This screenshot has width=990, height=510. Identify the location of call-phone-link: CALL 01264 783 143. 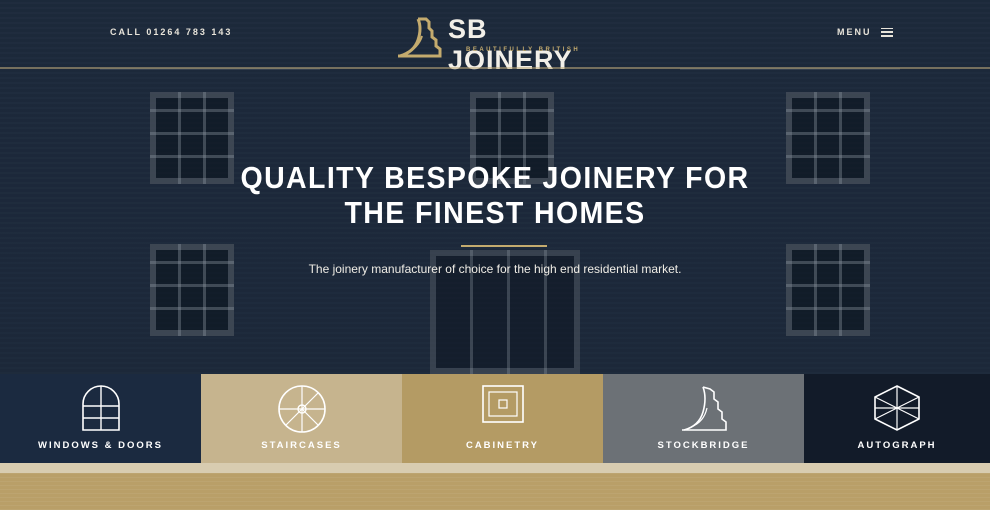
(171, 32).